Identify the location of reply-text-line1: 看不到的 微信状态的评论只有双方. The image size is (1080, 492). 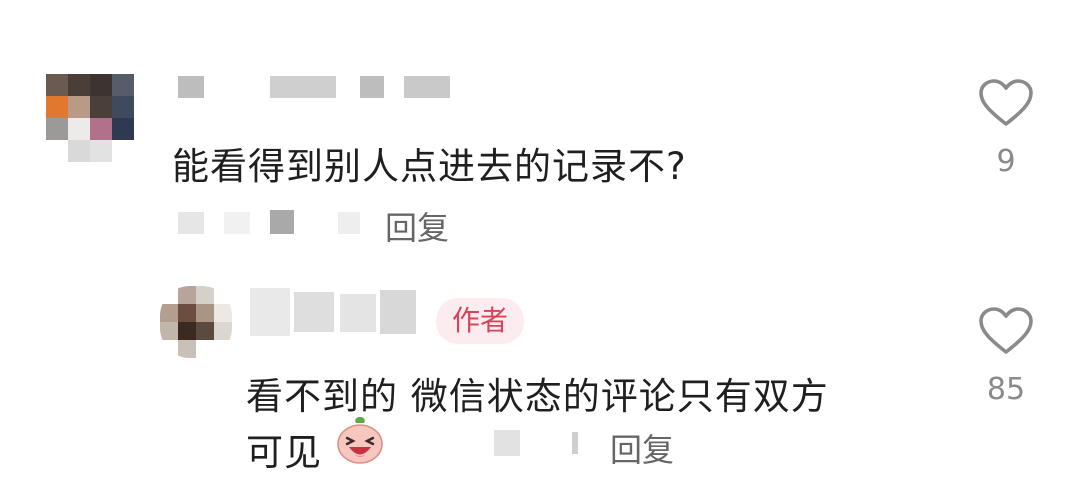
(537, 396).